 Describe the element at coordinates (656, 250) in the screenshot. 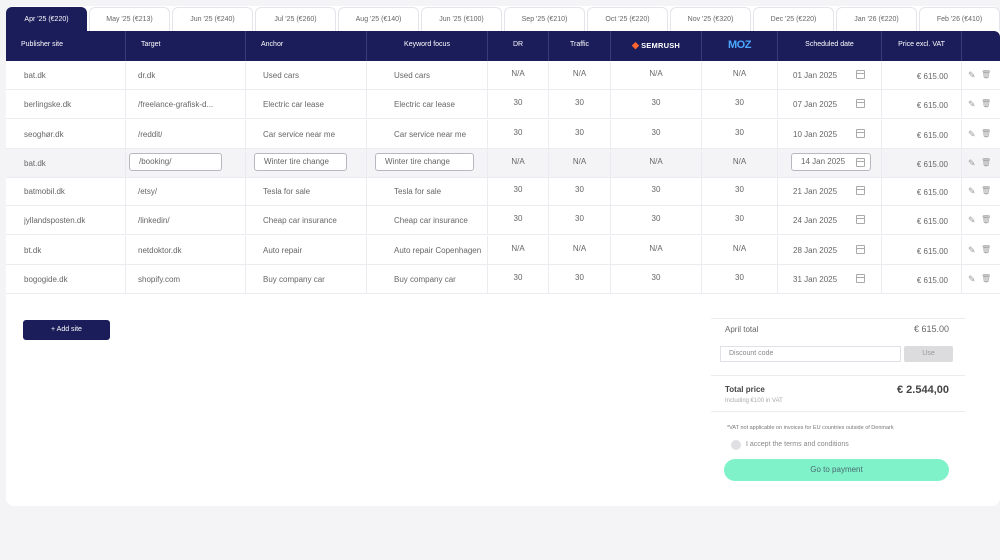

I see `semrush-cell: N/A` at that location.